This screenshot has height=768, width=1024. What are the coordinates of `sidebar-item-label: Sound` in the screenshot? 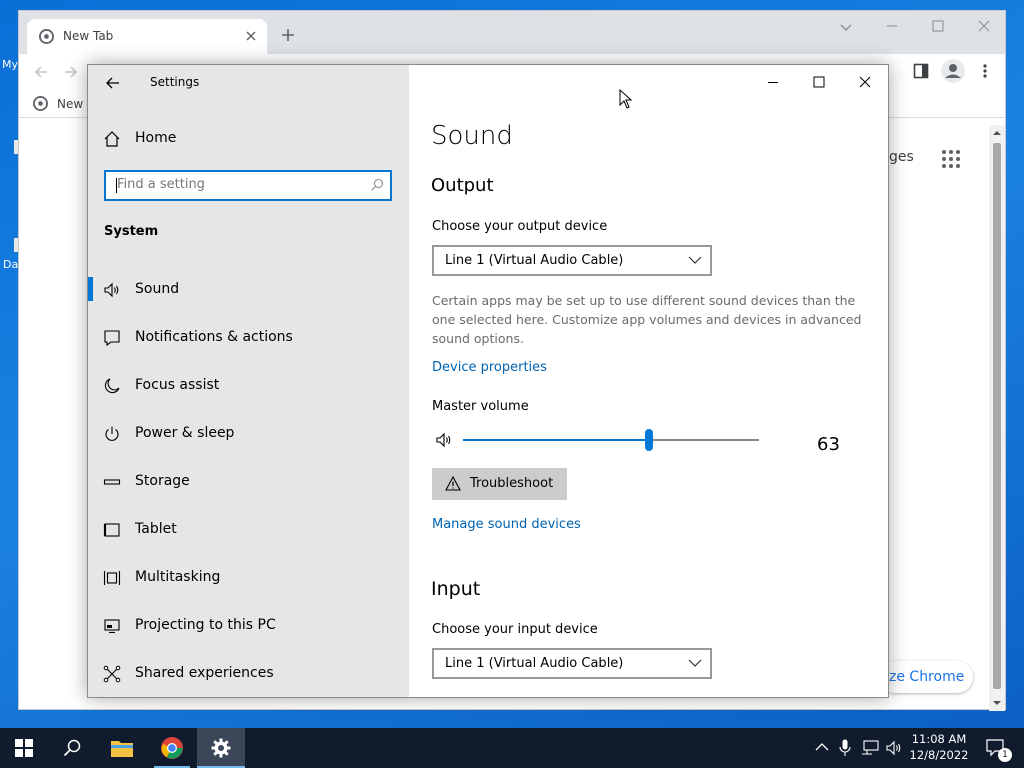 It's located at (157, 289).